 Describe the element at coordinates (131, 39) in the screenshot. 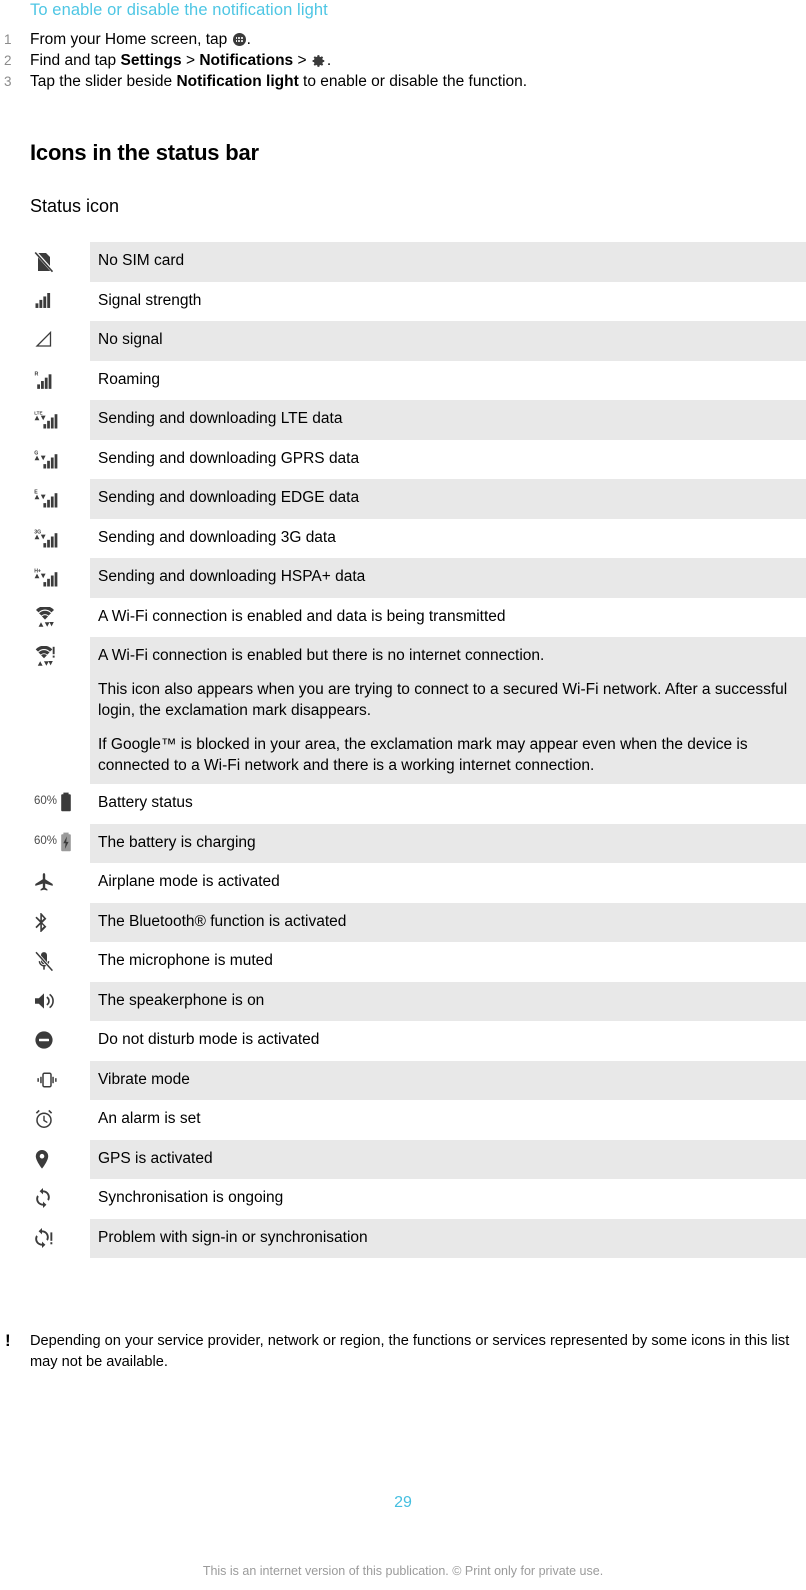

I see `step-text-pre: From your Home screen, tap` at that location.